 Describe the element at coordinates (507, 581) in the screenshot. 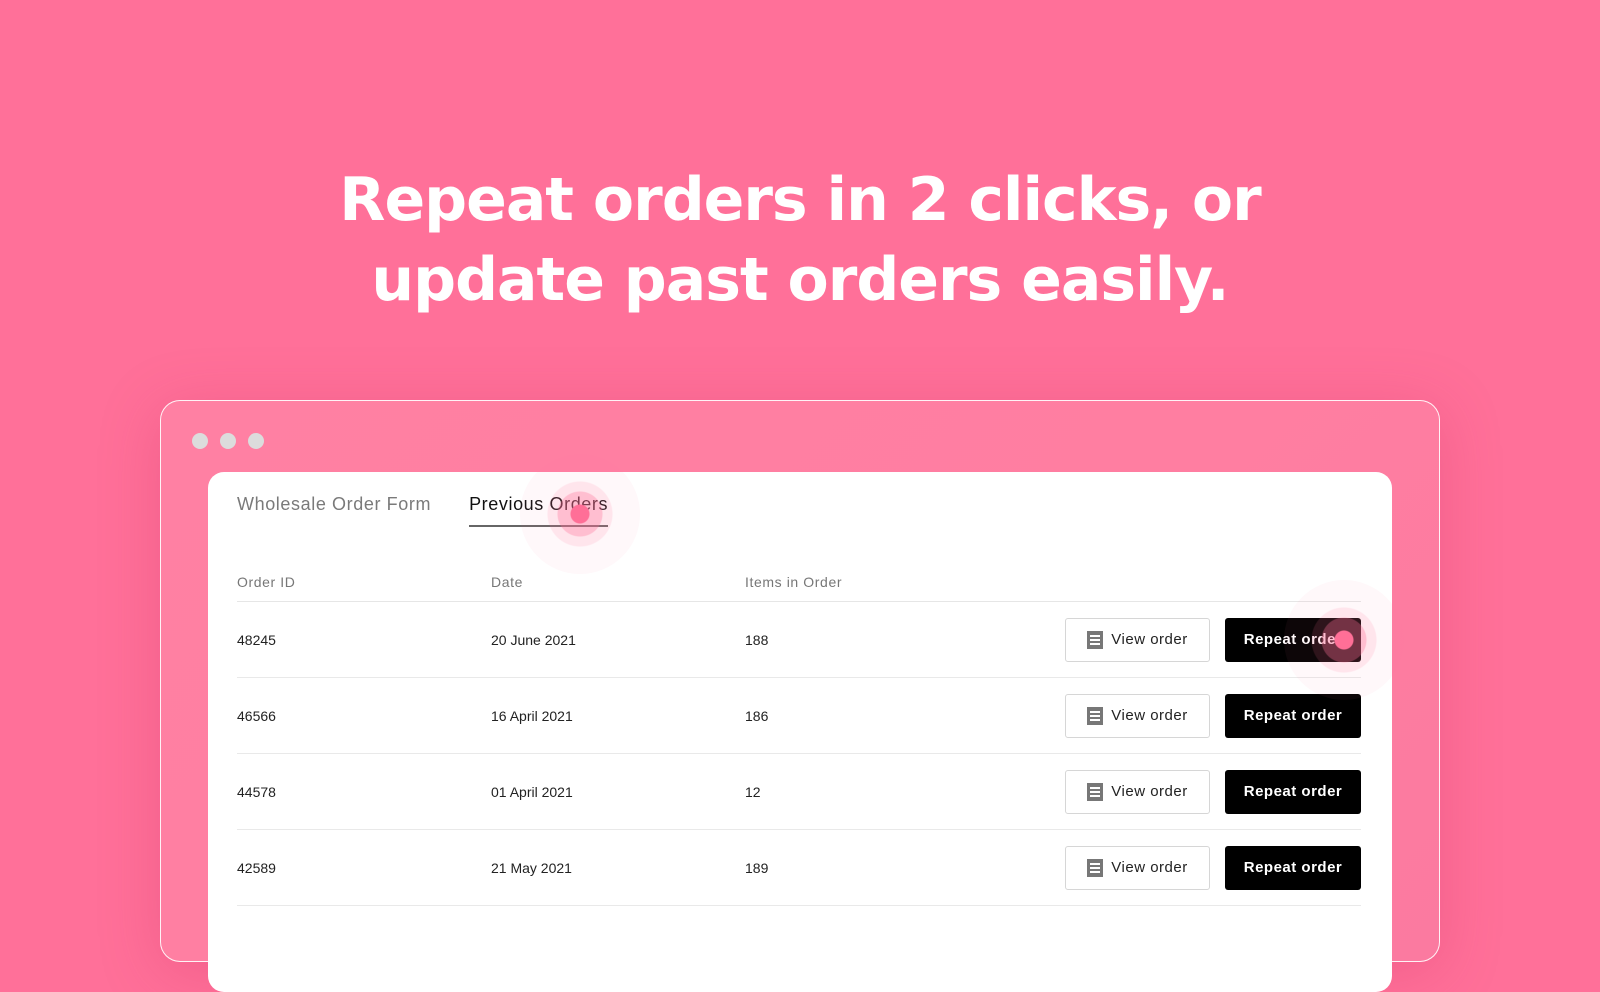

I see `column-header-date: Date` at that location.